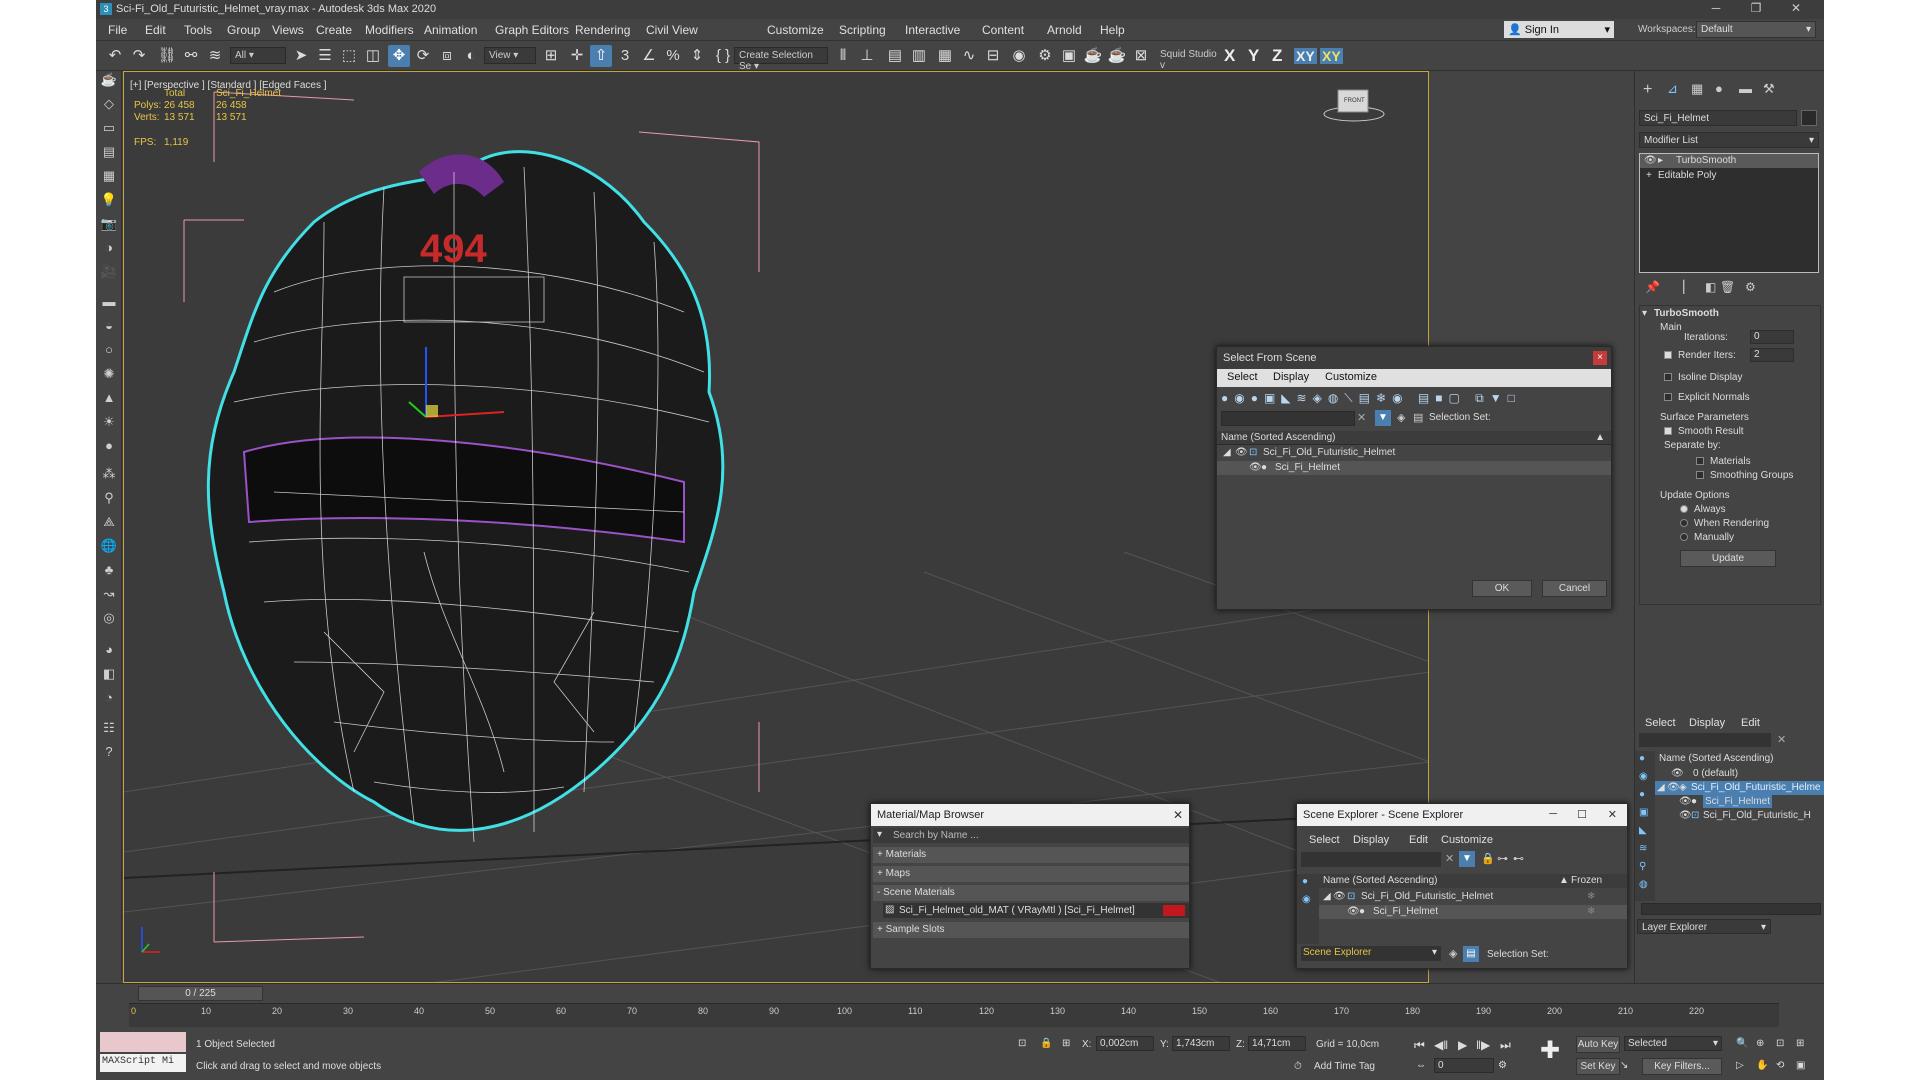 This screenshot has width=1920, height=1080. Describe the element at coordinates (1031, 874) in the screenshot. I see `group-maps: + Maps` at that location.